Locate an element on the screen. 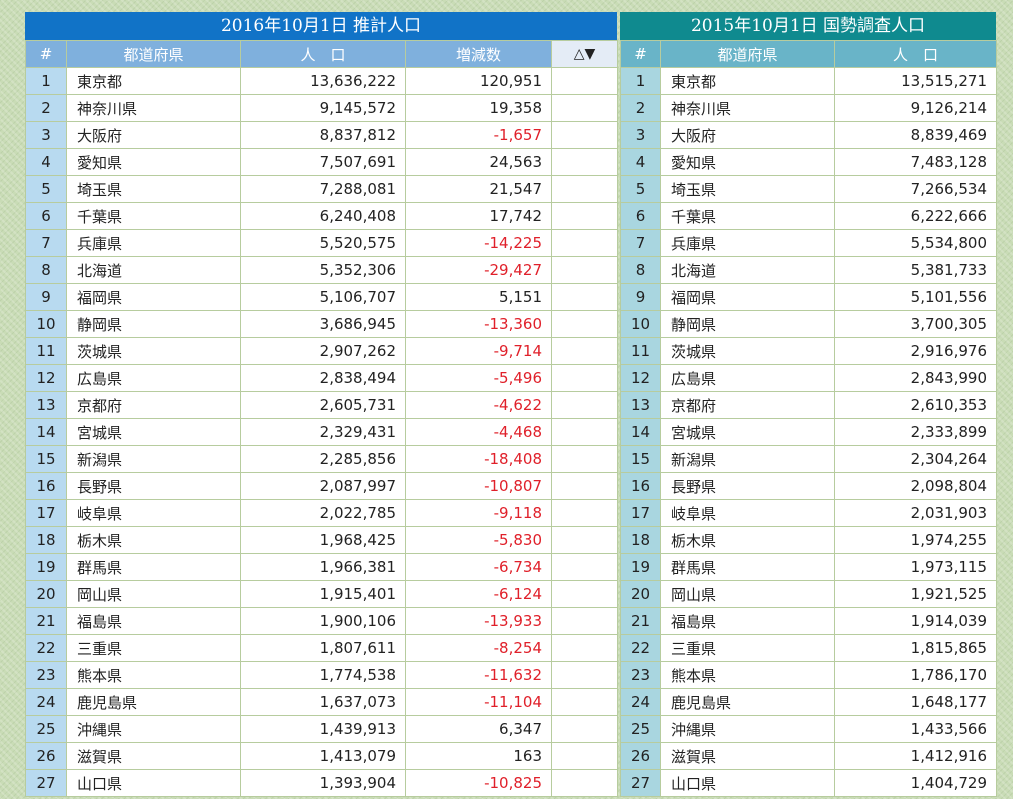  population-cell: 5,352,306 is located at coordinates (323, 270).